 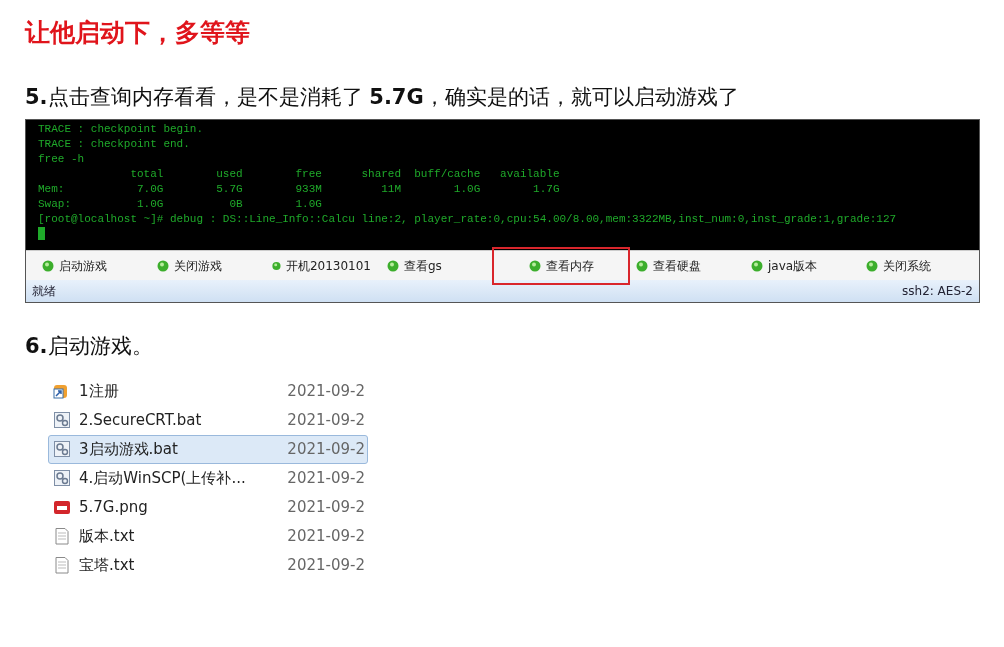 What do you see at coordinates (915, 265) in the screenshot?
I see `command-button: 关闭系统` at bounding box center [915, 265].